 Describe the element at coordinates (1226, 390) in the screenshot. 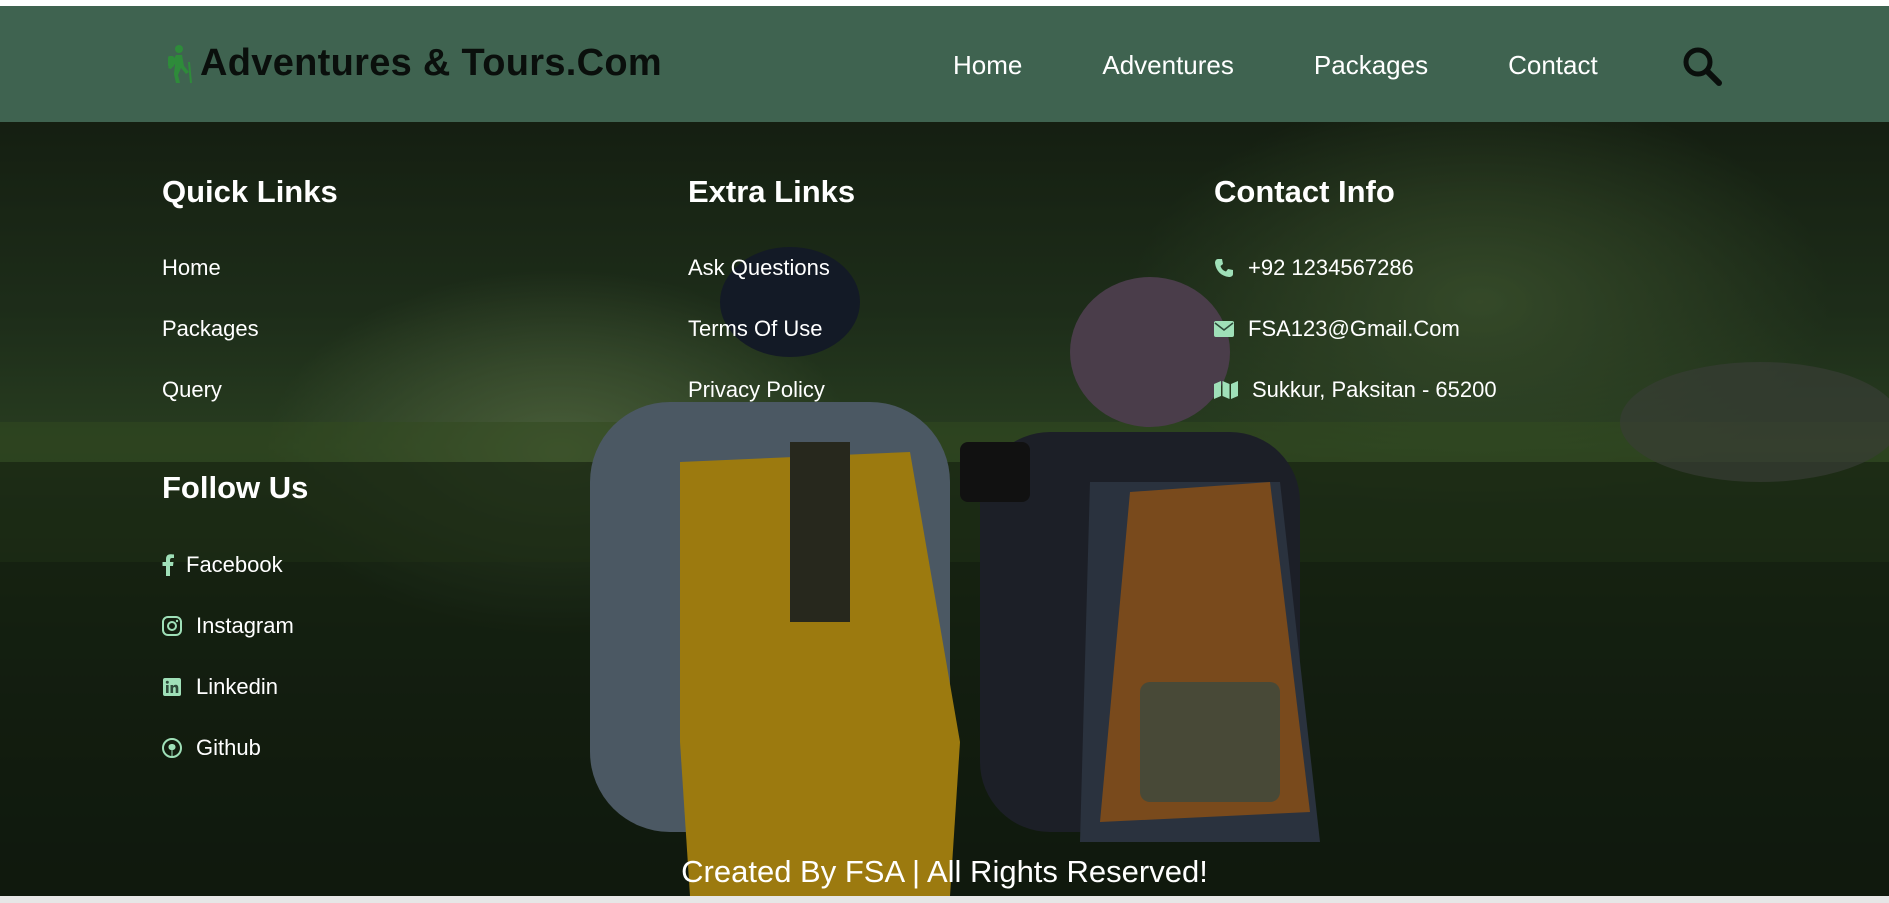

I see `map-icon` at that location.